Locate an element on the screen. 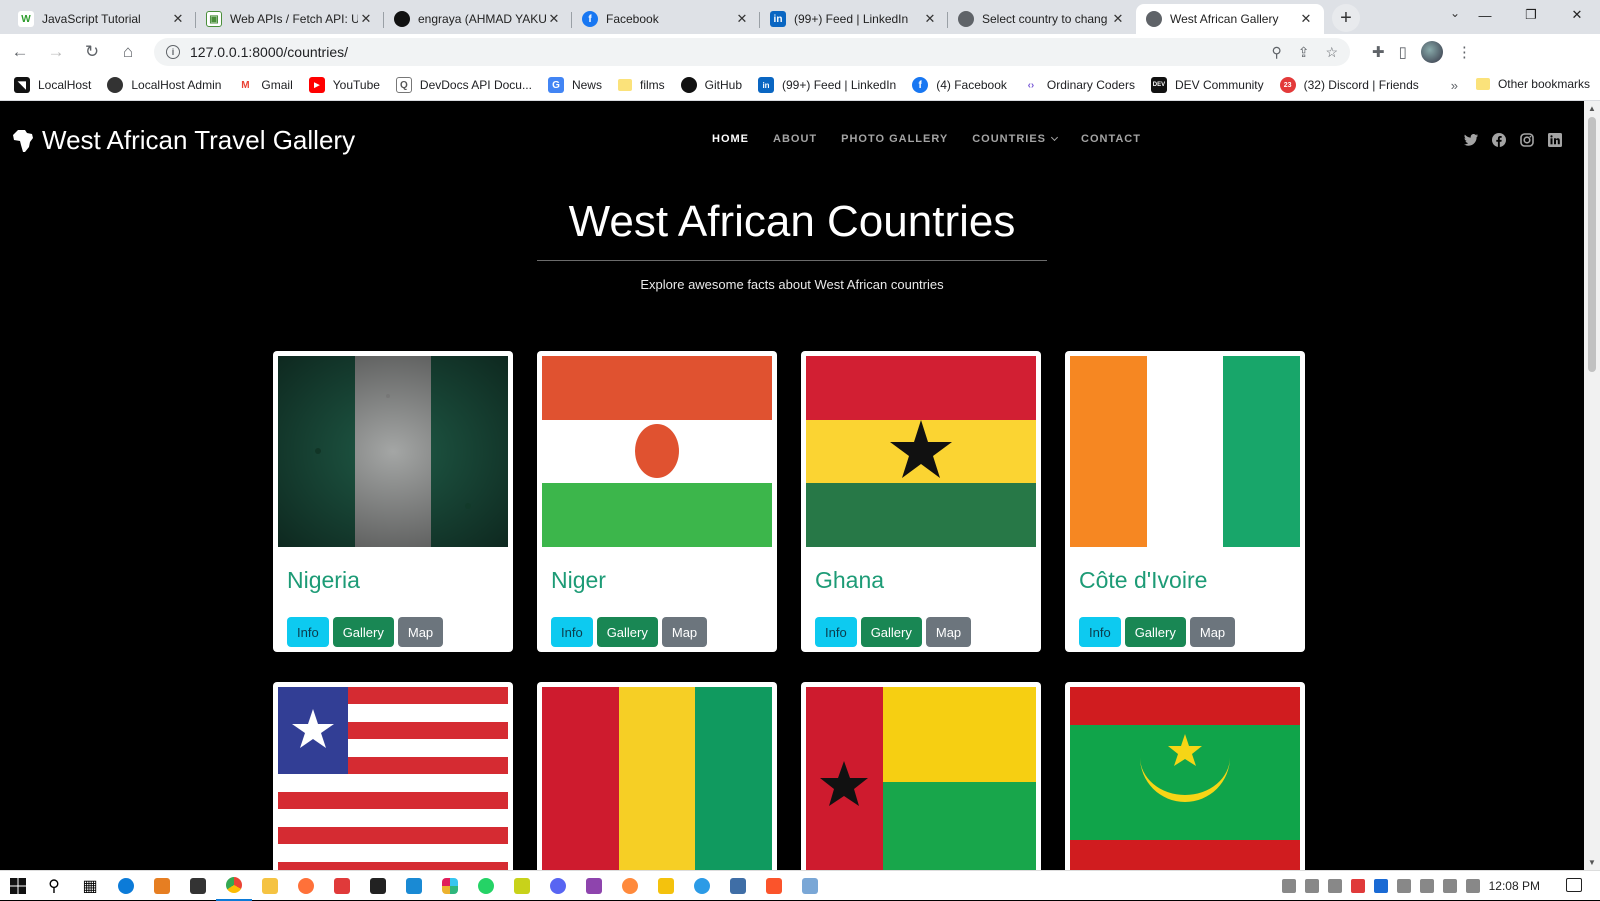 The image size is (1600, 901). app-elephant-icon is located at coordinates (738, 886).